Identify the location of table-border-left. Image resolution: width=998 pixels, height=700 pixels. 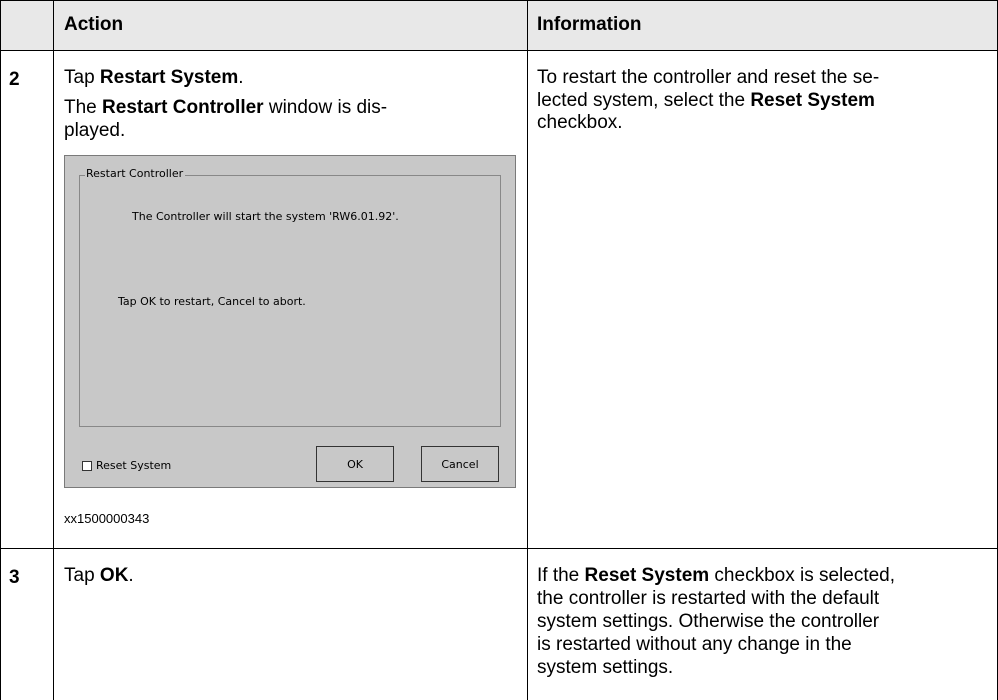
(0, 350).